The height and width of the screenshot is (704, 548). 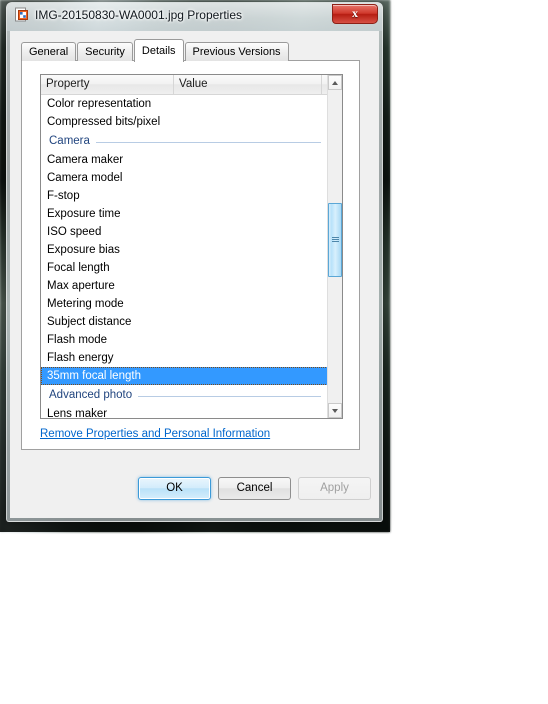 What do you see at coordinates (184, 376) in the screenshot?
I see `table-row: 35mm focal length` at bounding box center [184, 376].